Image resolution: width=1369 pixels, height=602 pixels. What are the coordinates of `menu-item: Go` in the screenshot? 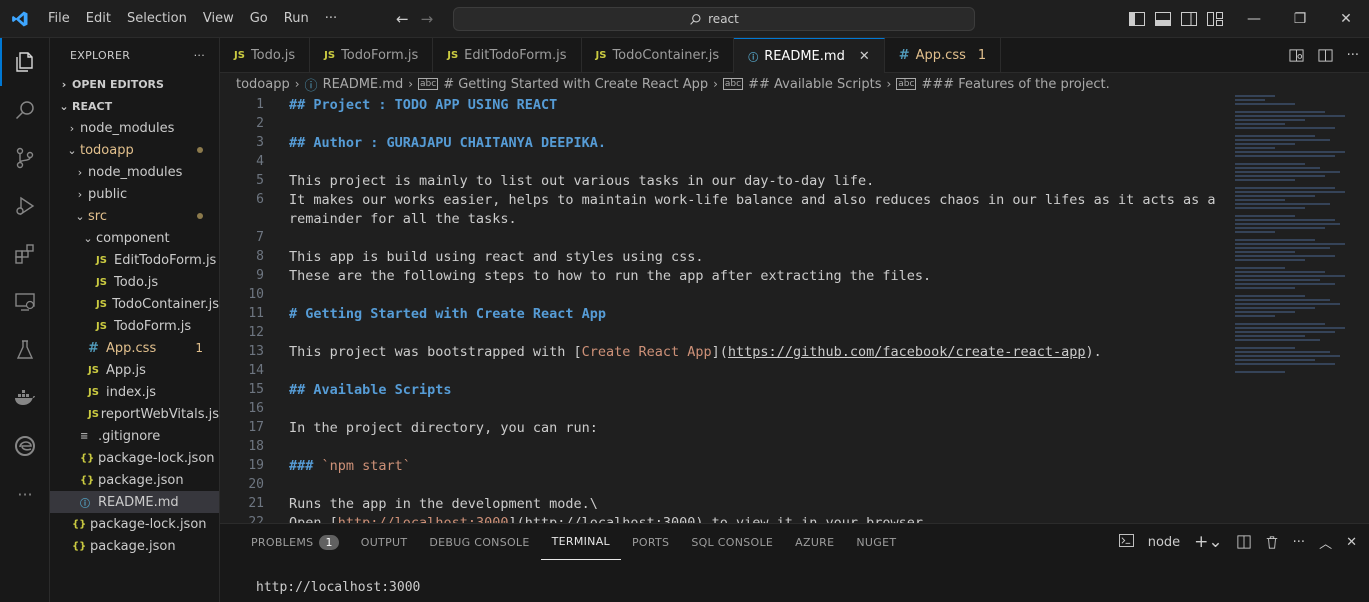 It's located at (259, 19).